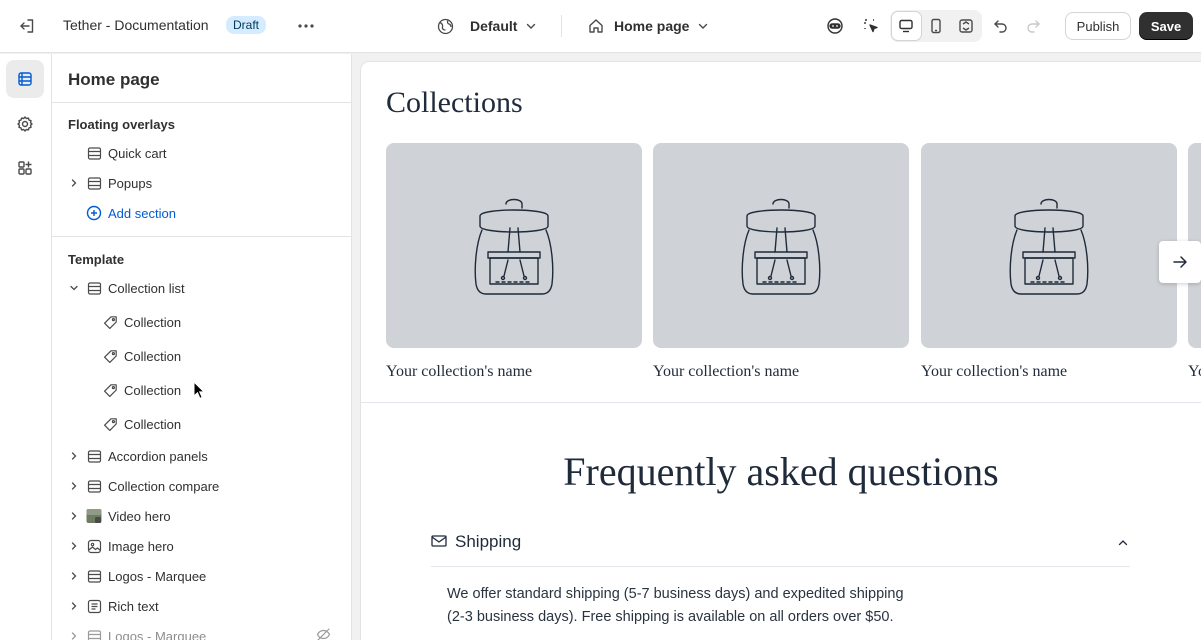  What do you see at coordinates (780, 548) in the screenshot?
I see `faq-item-shipping: Shipping` at bounding box center [780, 548].